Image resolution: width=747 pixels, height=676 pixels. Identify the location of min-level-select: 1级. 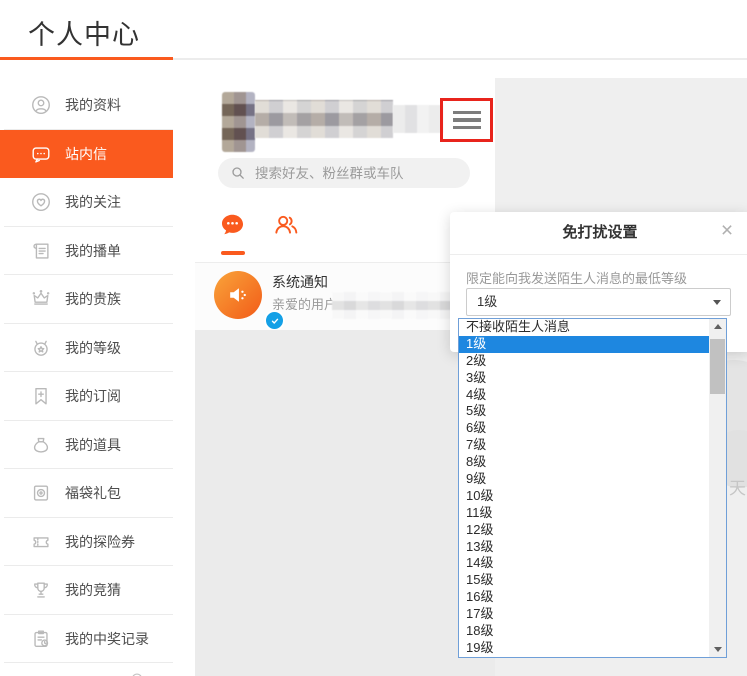
(598, 302).